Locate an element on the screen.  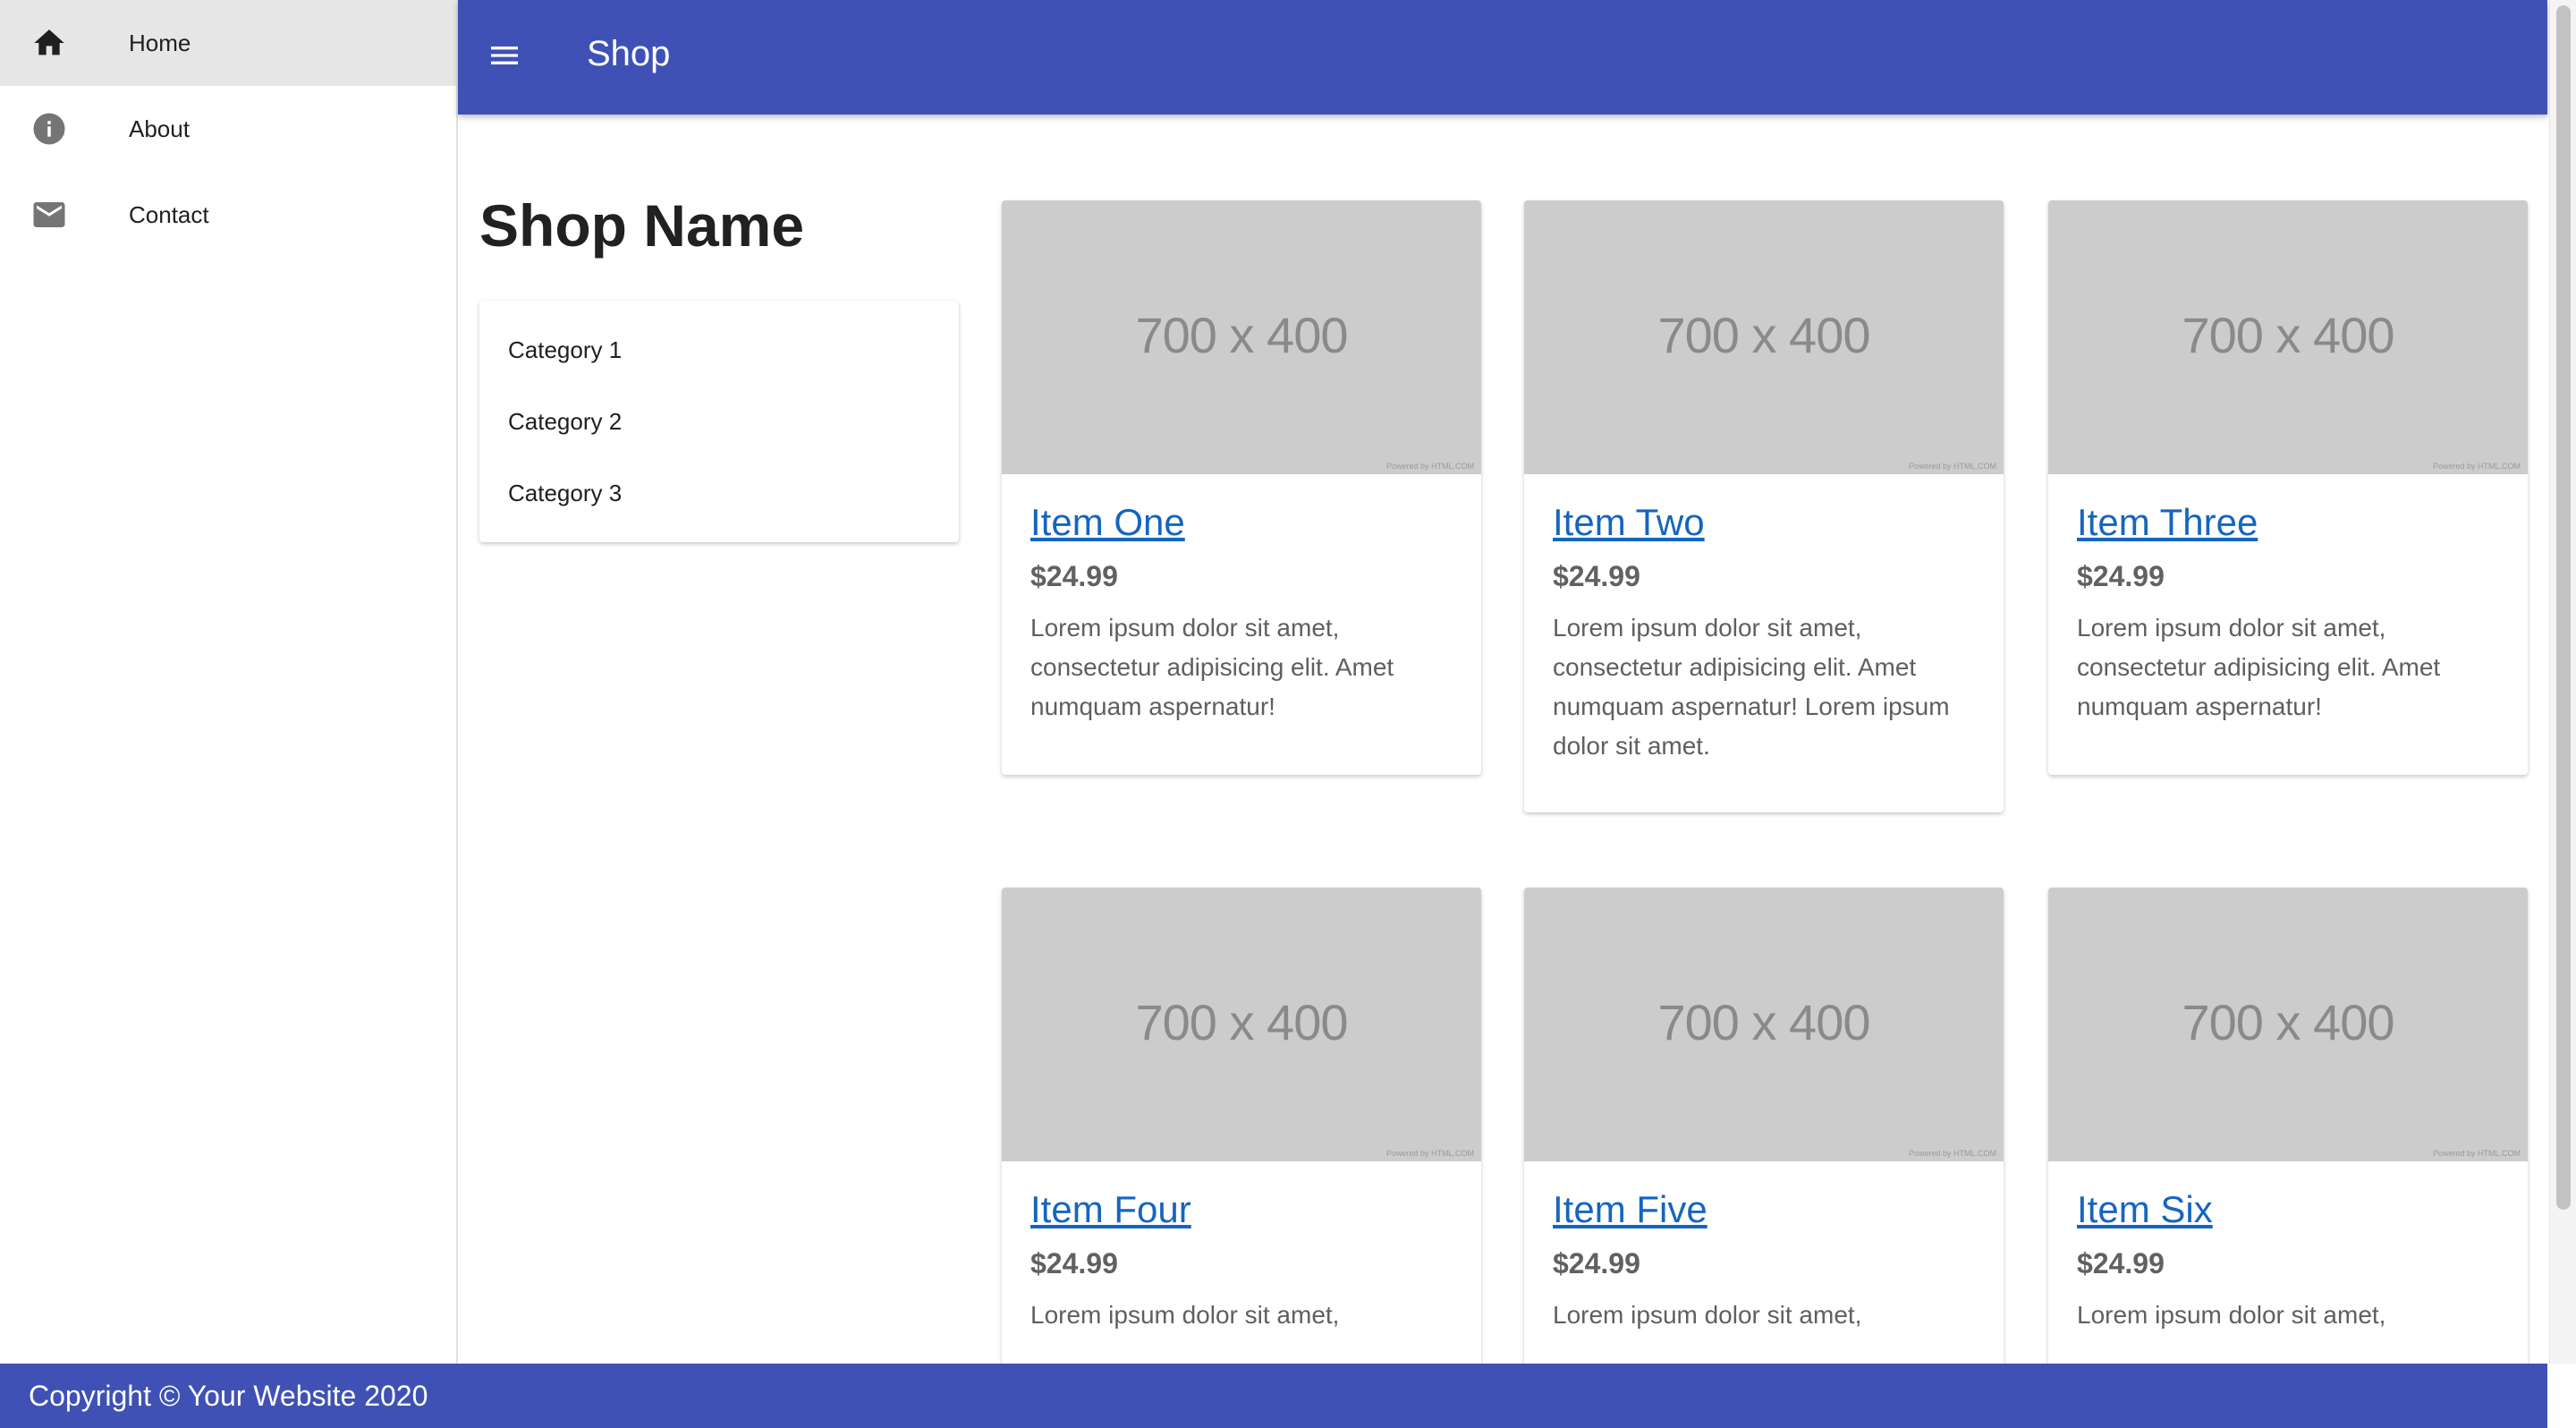
mail-icon is located at coordinates (49, 215).